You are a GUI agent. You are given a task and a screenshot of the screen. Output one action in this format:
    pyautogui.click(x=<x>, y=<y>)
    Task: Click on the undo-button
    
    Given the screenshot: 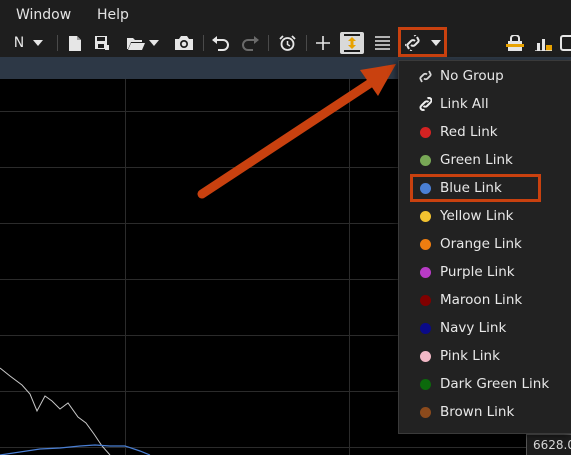 What is the action you would take?
    pyautogui.click(x=221, y=43)
    